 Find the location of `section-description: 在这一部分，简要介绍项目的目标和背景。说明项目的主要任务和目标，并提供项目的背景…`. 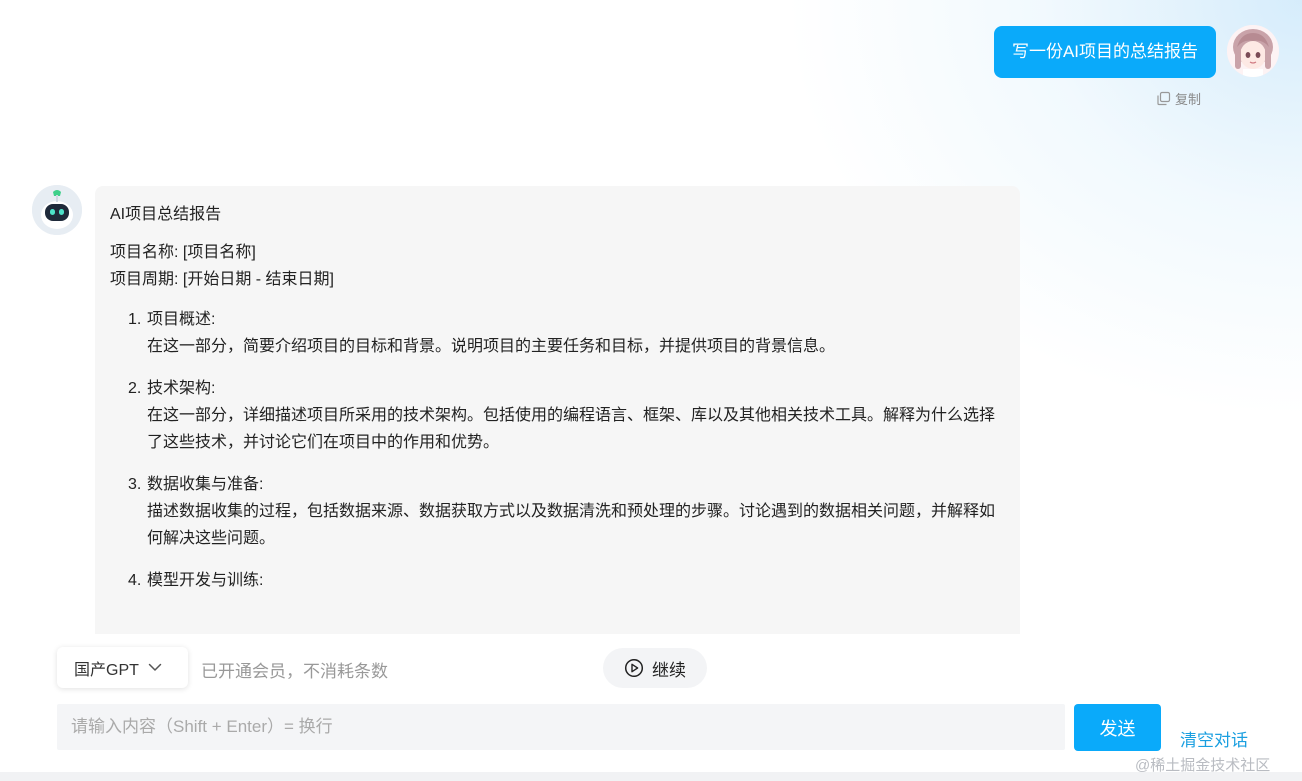

section-description: 在这一部分，简要介绍项目的目标和背景。说明项目的主要任务和目标，并提供项目的背景… is located at coordinates (491, 346).